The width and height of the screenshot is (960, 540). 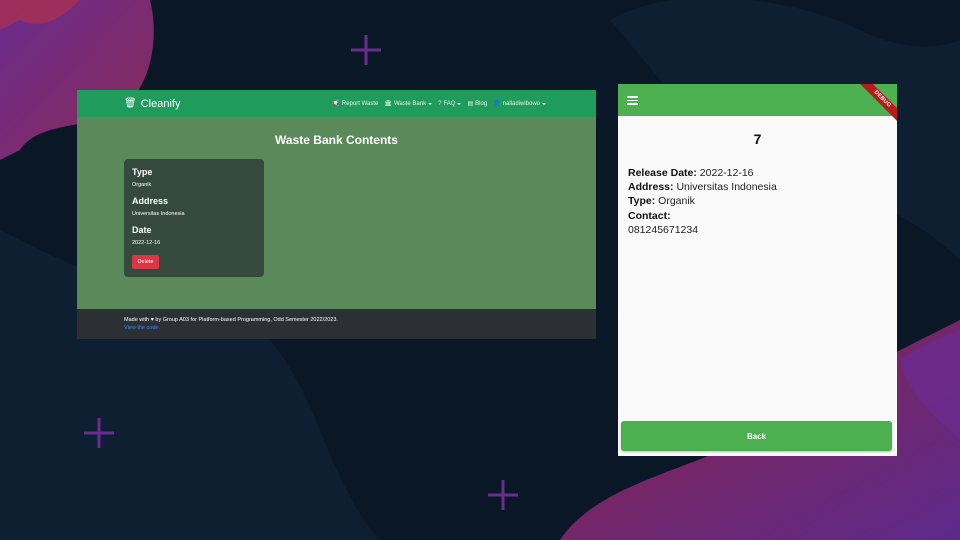 I want to click on view-code-link: View the code., so click(x=142, y=328).